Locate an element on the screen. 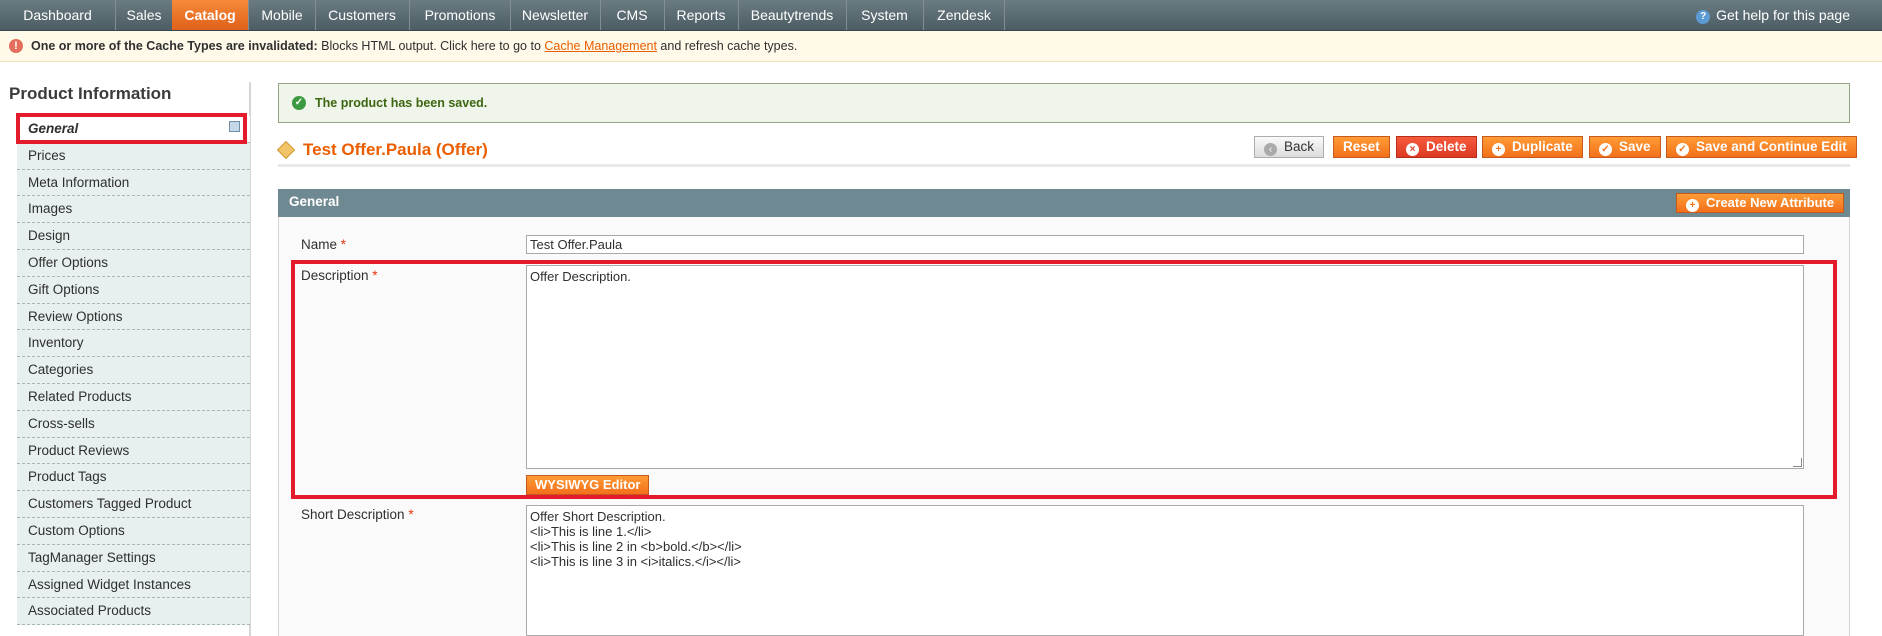 The image size is (1882, 636). success-icon: ✓ is located at coordinates (299, 103).